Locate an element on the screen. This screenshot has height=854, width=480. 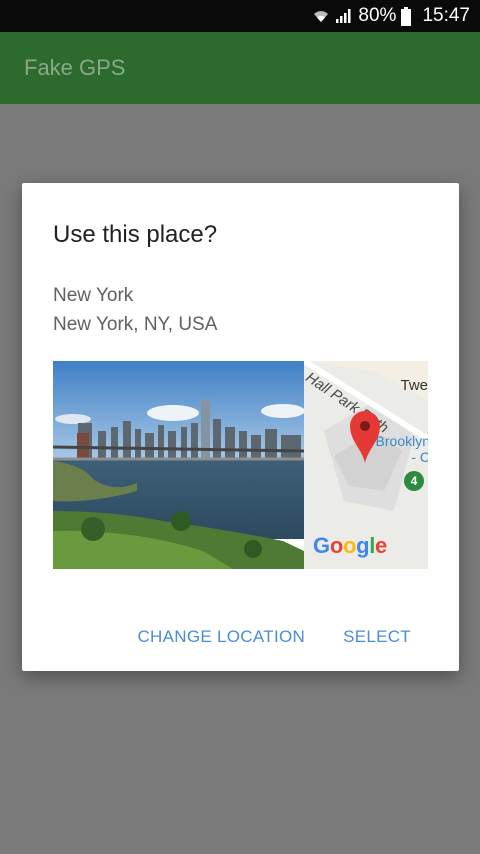
place-name: New York is located at coordinates (93, 295).